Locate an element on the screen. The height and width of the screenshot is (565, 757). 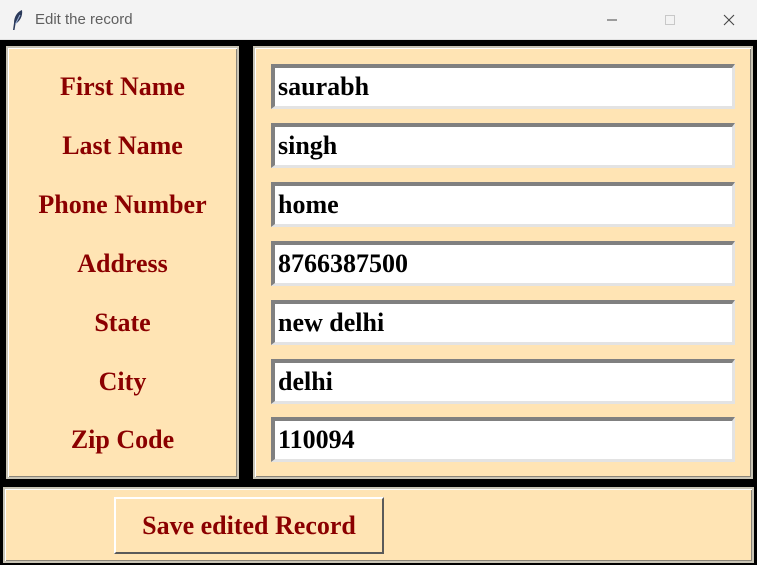
actions-panel: Save edited Record is located at coordinates (378, 525).